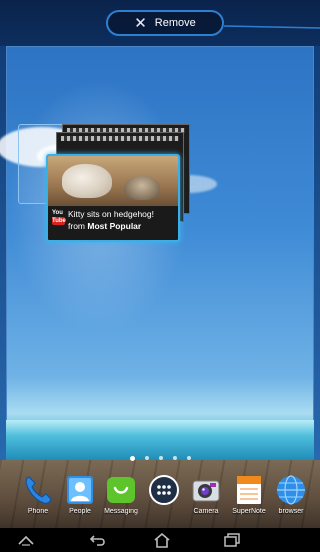 The width and height of the screenshot is (320, 552). What do you see at coordinates (113, 181) in the screenshot?
I see `video-thumbnail` at bounding box center [113, 181].